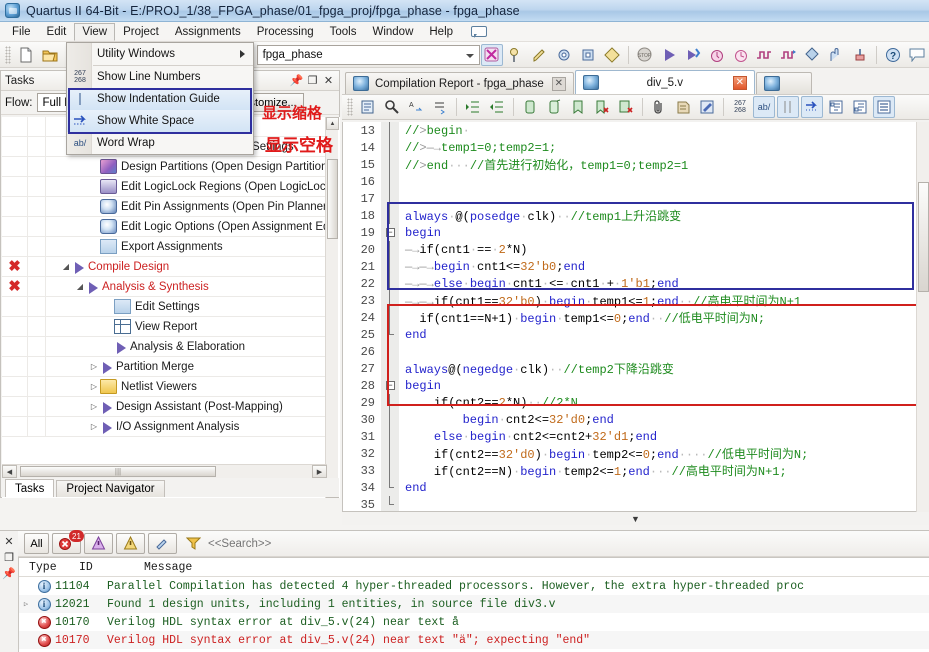 The image size is (929, 652). Describe the element at coordinates (110, 488) in the screenshot. I see `dock-tab-project-navigator: Project Navigator` at that location.